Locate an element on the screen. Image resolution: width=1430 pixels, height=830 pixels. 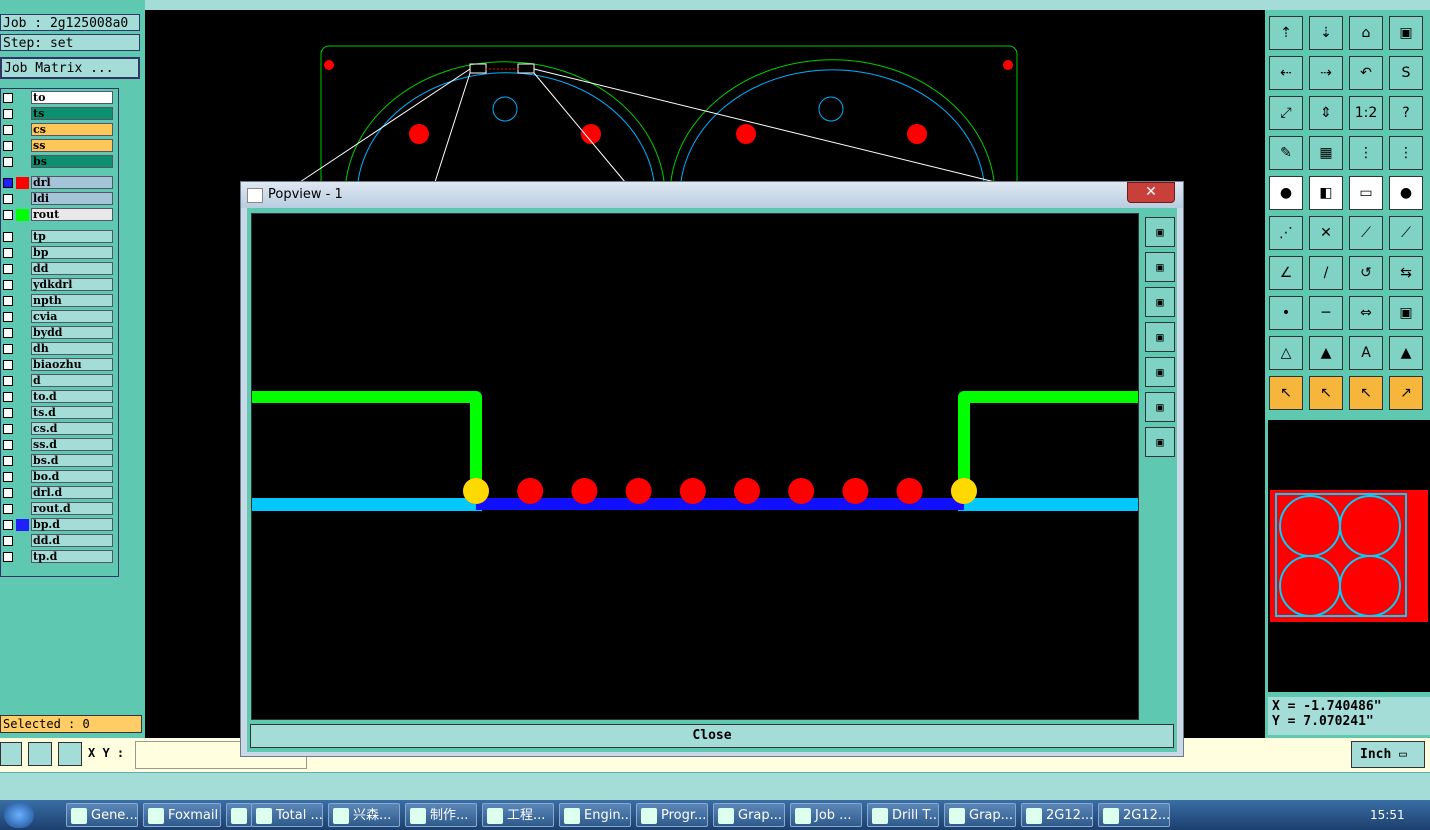
layer-row-ss: ss is located at coordinates (58, 146).